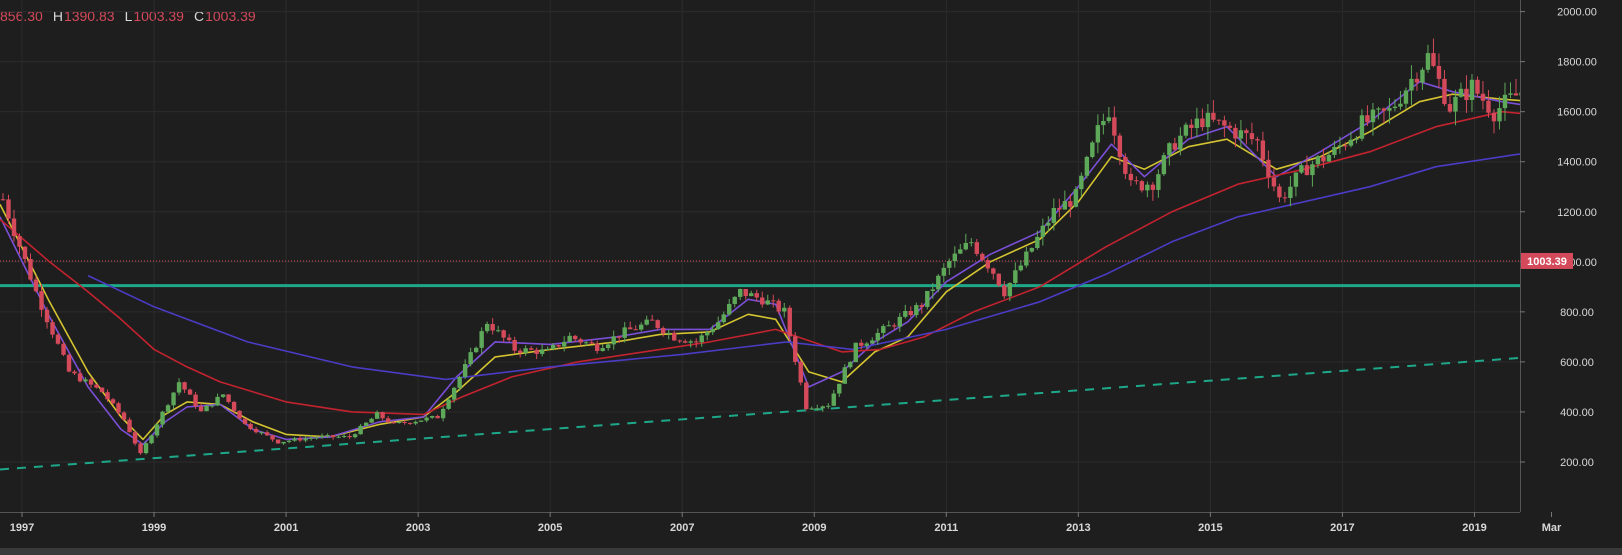  I want to click on last-price-label: 1003.39, so click(1547, 262).